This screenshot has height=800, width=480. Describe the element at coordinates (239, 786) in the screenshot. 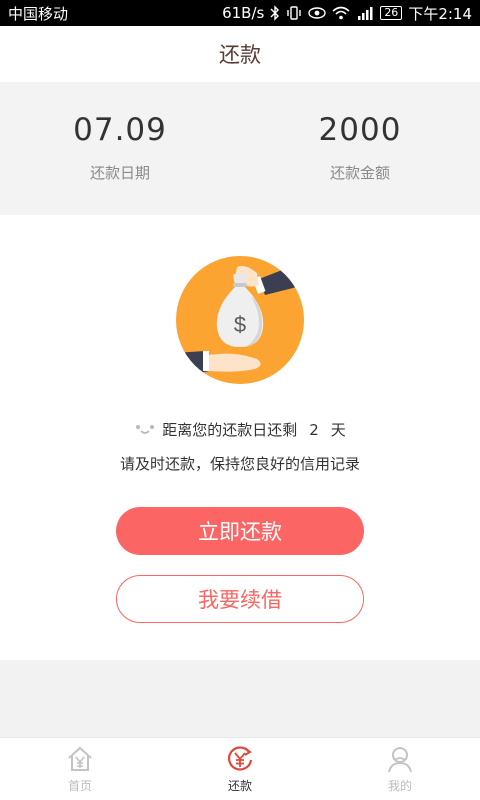

I see `tab-repay-label: 还款` at that location.